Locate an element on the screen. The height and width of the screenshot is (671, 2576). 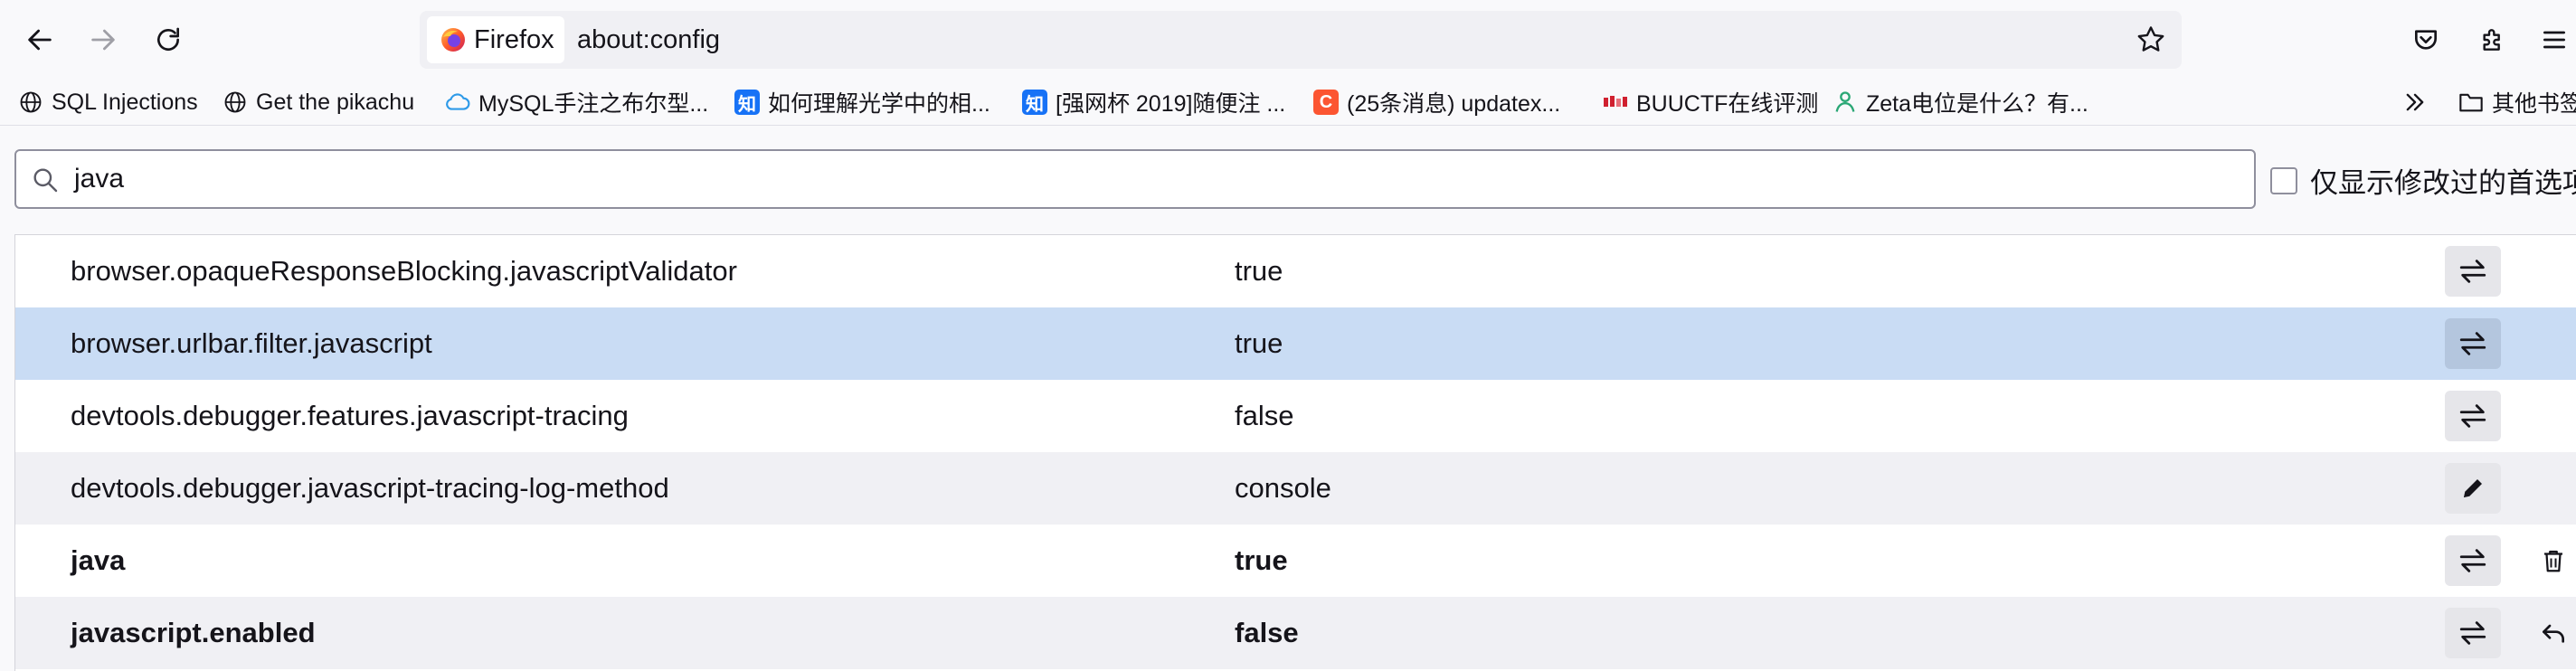
edit-button is located at coordinates (2473, 489).